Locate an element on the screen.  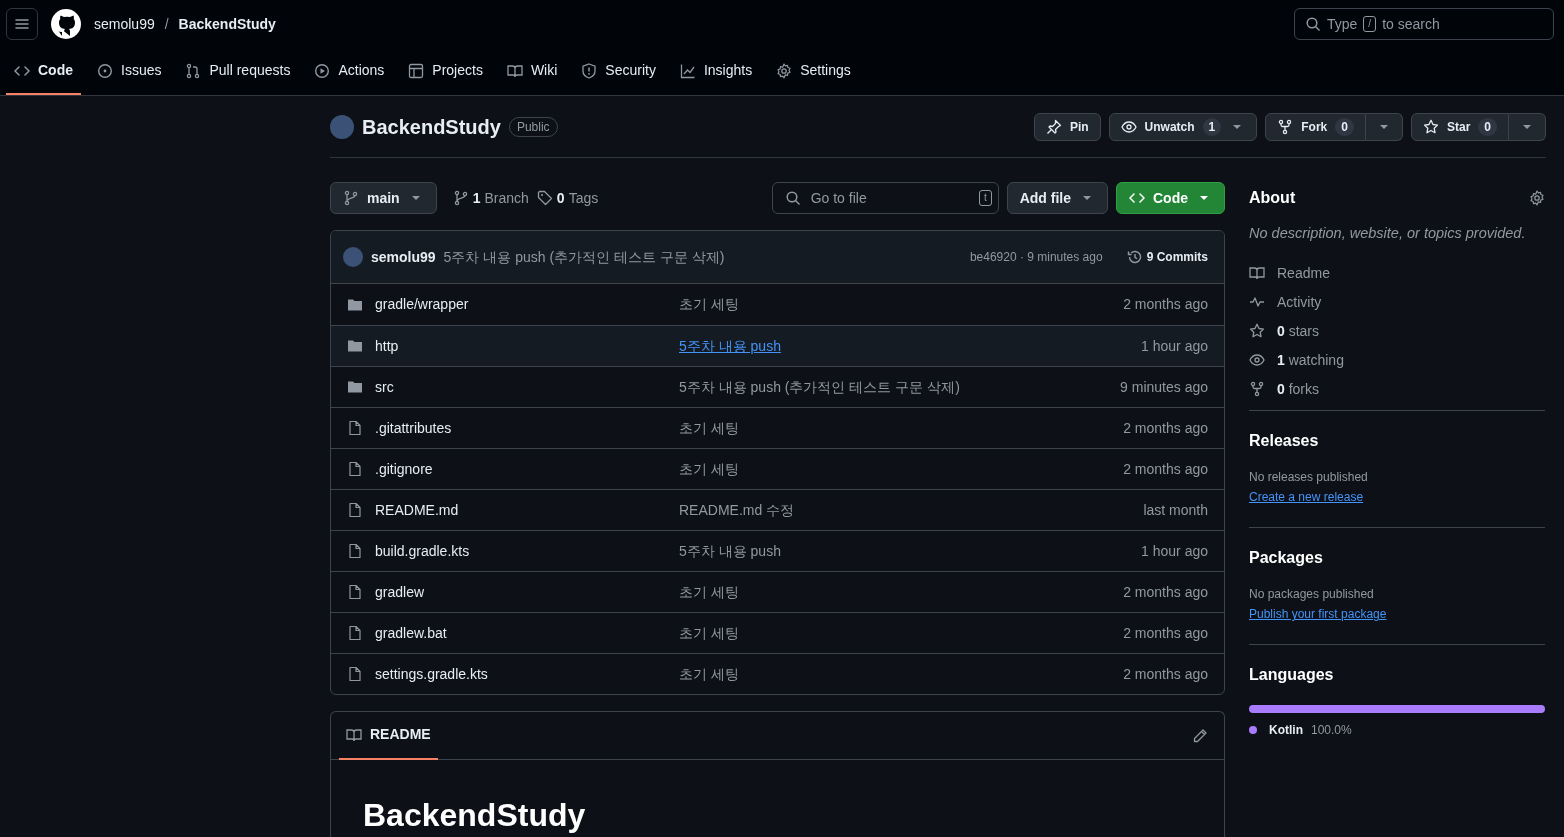
file-name: README.md is located at coordinates (417, 510).